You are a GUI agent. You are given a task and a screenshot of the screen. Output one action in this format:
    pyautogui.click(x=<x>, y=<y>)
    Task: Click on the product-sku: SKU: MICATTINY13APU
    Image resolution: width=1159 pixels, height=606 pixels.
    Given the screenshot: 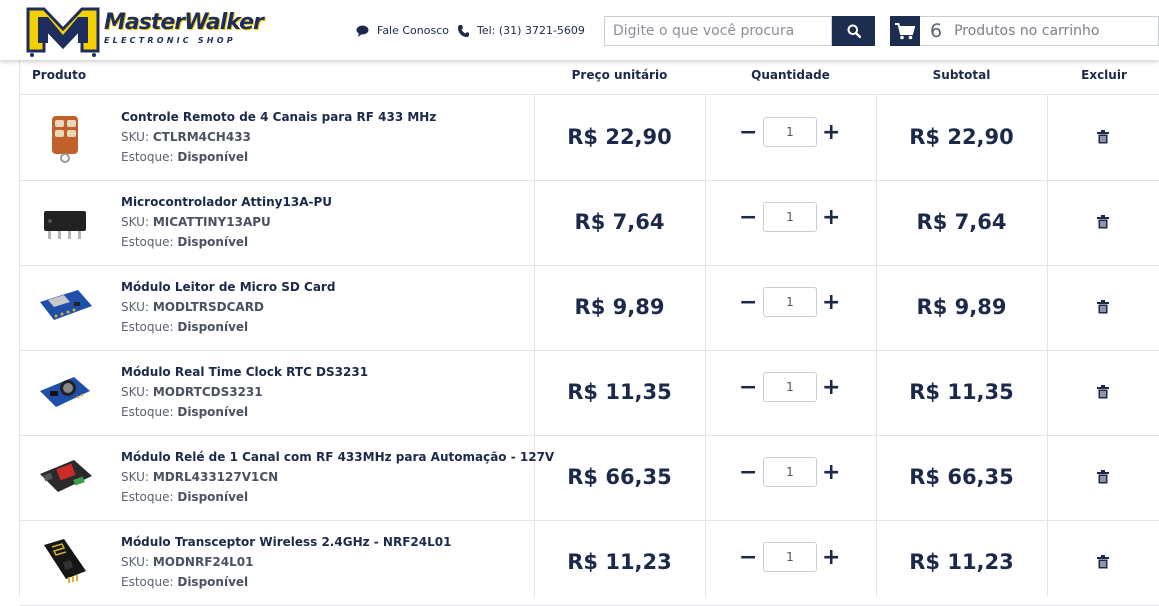 What is the action you would take?
    pyautogui.click(x=196, y=222)
    